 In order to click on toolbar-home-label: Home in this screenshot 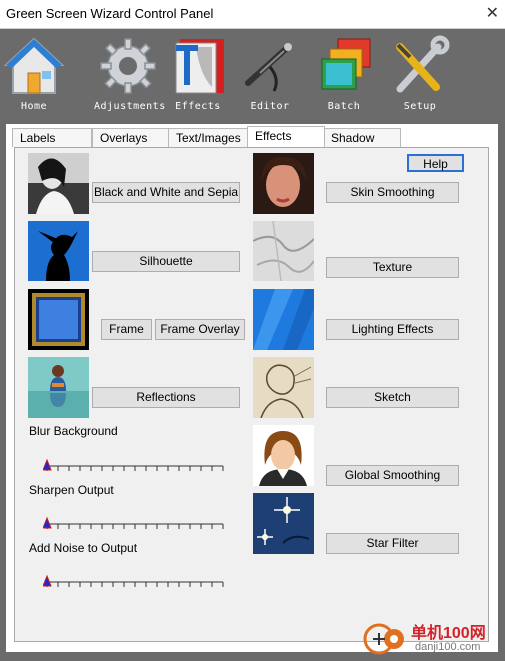, I will do `click(34, 106)`.